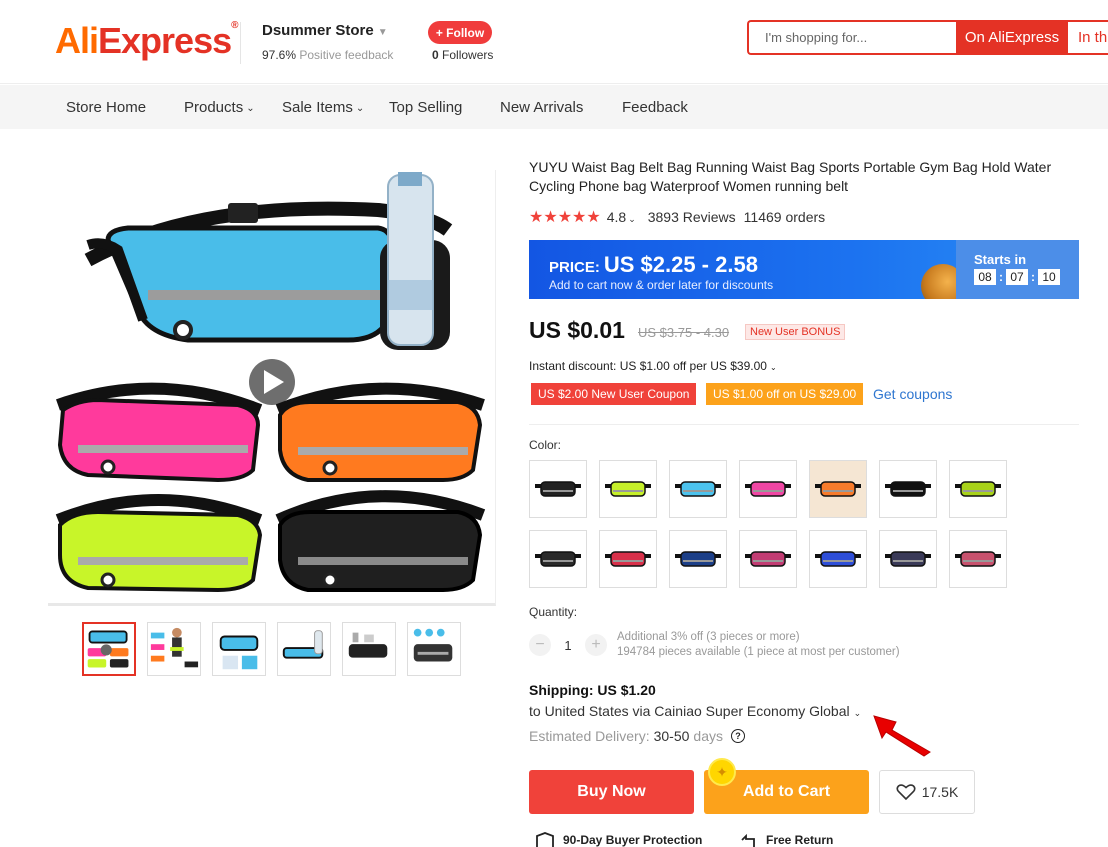 This screenshot has width=1108, height=847. I want to click on nav-label: Sale Items, so click(317, 107).